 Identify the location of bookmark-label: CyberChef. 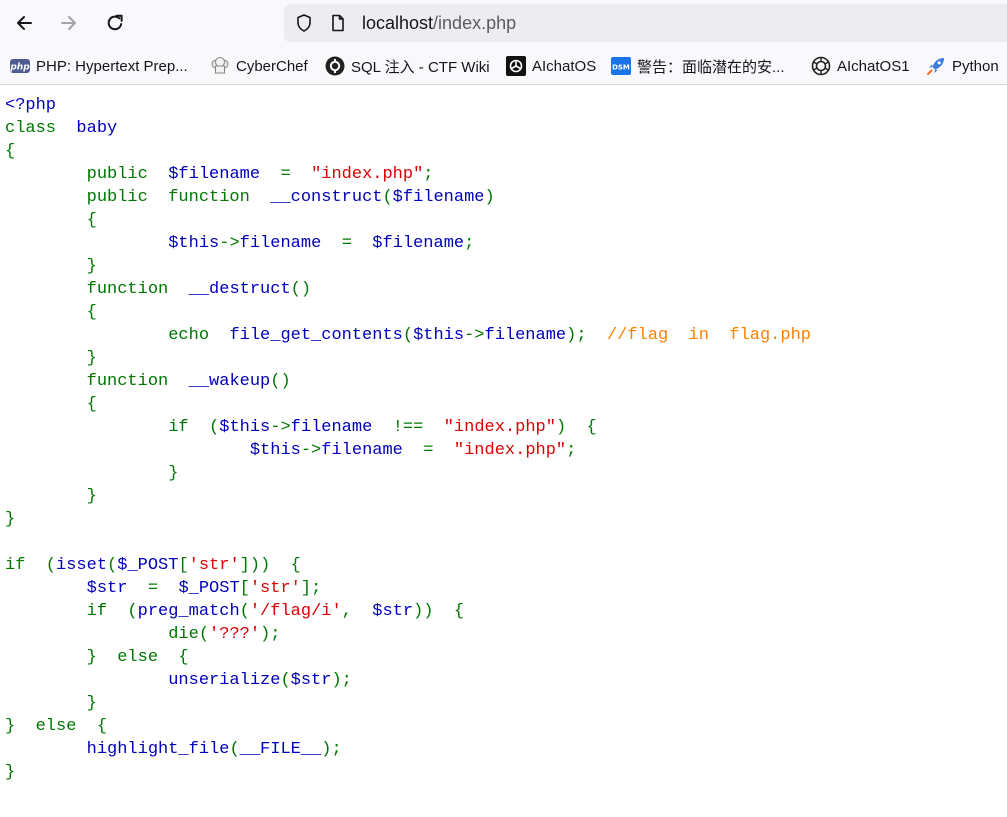
(272, 66).